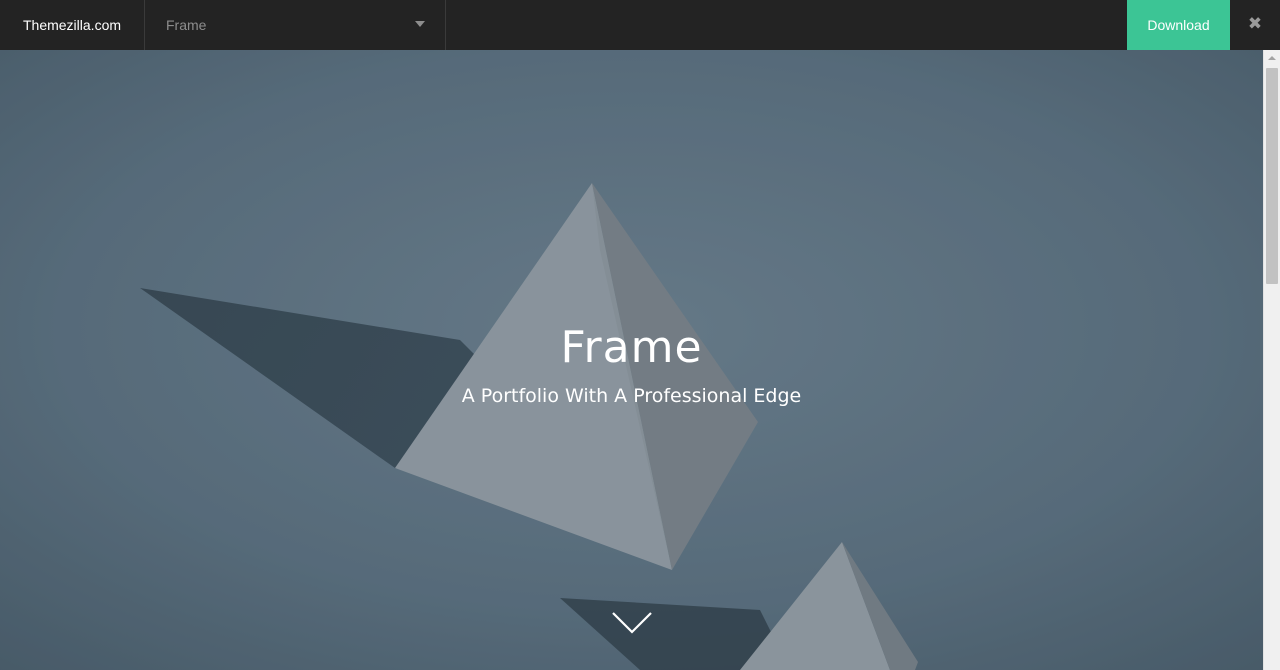  What do you see at coordinates (72, 25) in the screenshot?
I see `brand-link: Themezilla.com` at bounding box center [72, 25].